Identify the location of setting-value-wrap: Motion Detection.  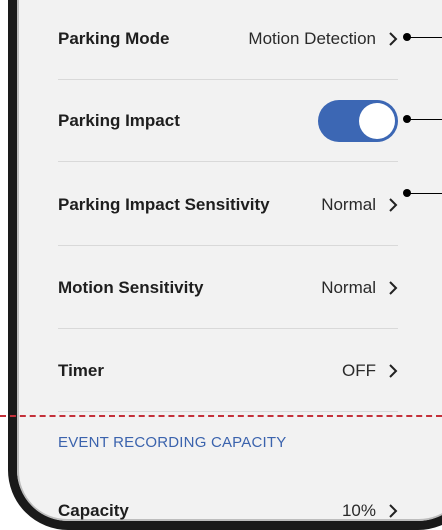
(323, 39).